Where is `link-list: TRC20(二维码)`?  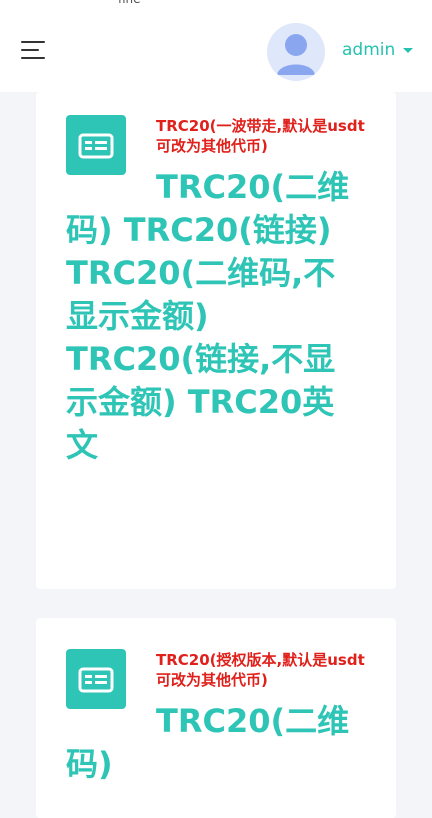 link-list: TRC20(二维码) is located at coordinates (216, 743).